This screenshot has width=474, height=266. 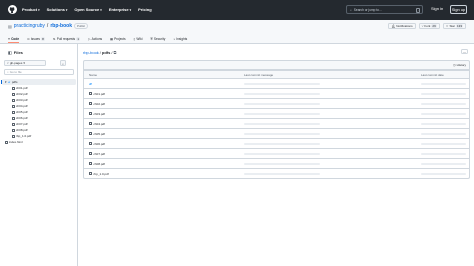 I want to click on file-name-cell: ch03.pdf, so click(x=97, y=114).